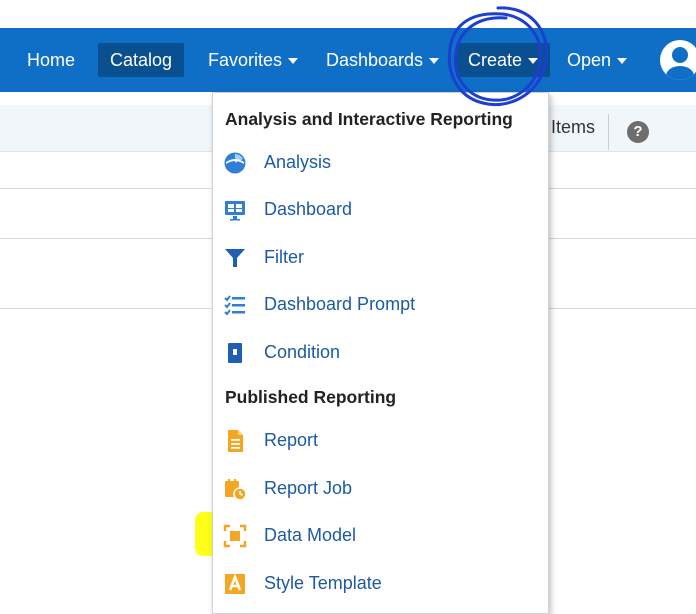 The image size is (696, 614). What do you see at coordinates (141, 60) in the screenshot?
I see `nav-catalog: Catalog` at bounding box center [141, 60].